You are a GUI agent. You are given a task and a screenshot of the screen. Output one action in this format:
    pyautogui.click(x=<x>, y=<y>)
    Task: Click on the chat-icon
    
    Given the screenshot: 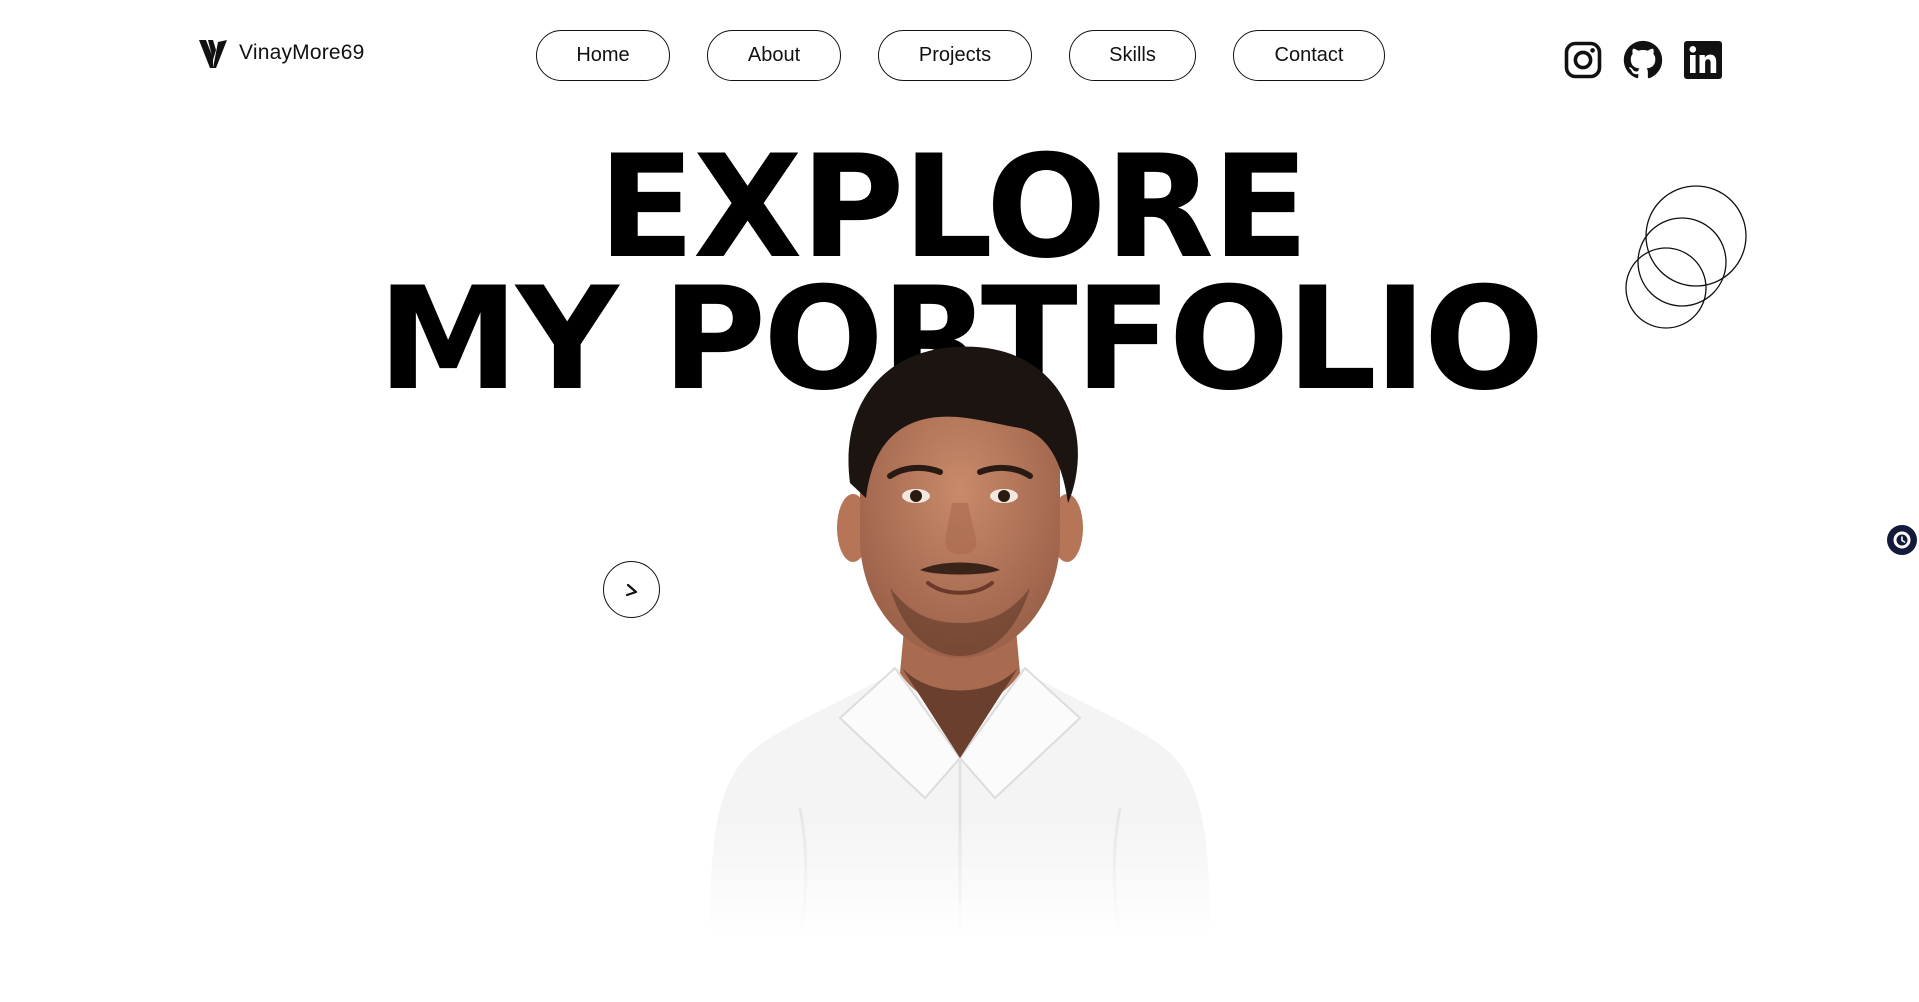 What is the action you would take?
    pyautogui.click(x=1902, y=540)
    